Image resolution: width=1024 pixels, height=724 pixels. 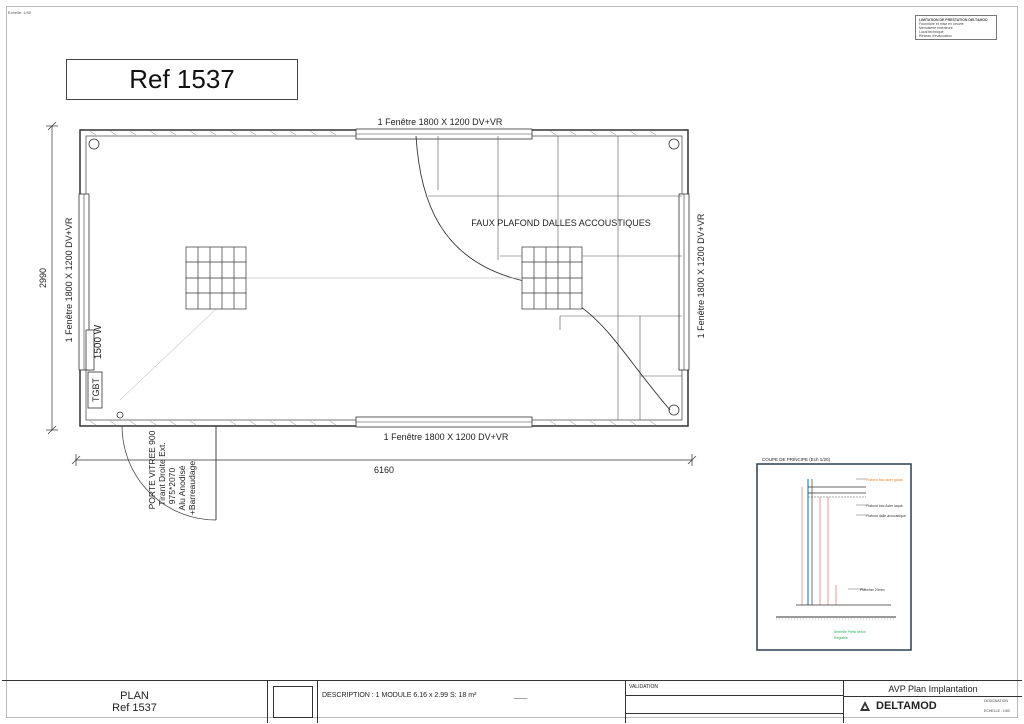 I want to click on deltamod-logo-icon, so click(x=865, y=706).